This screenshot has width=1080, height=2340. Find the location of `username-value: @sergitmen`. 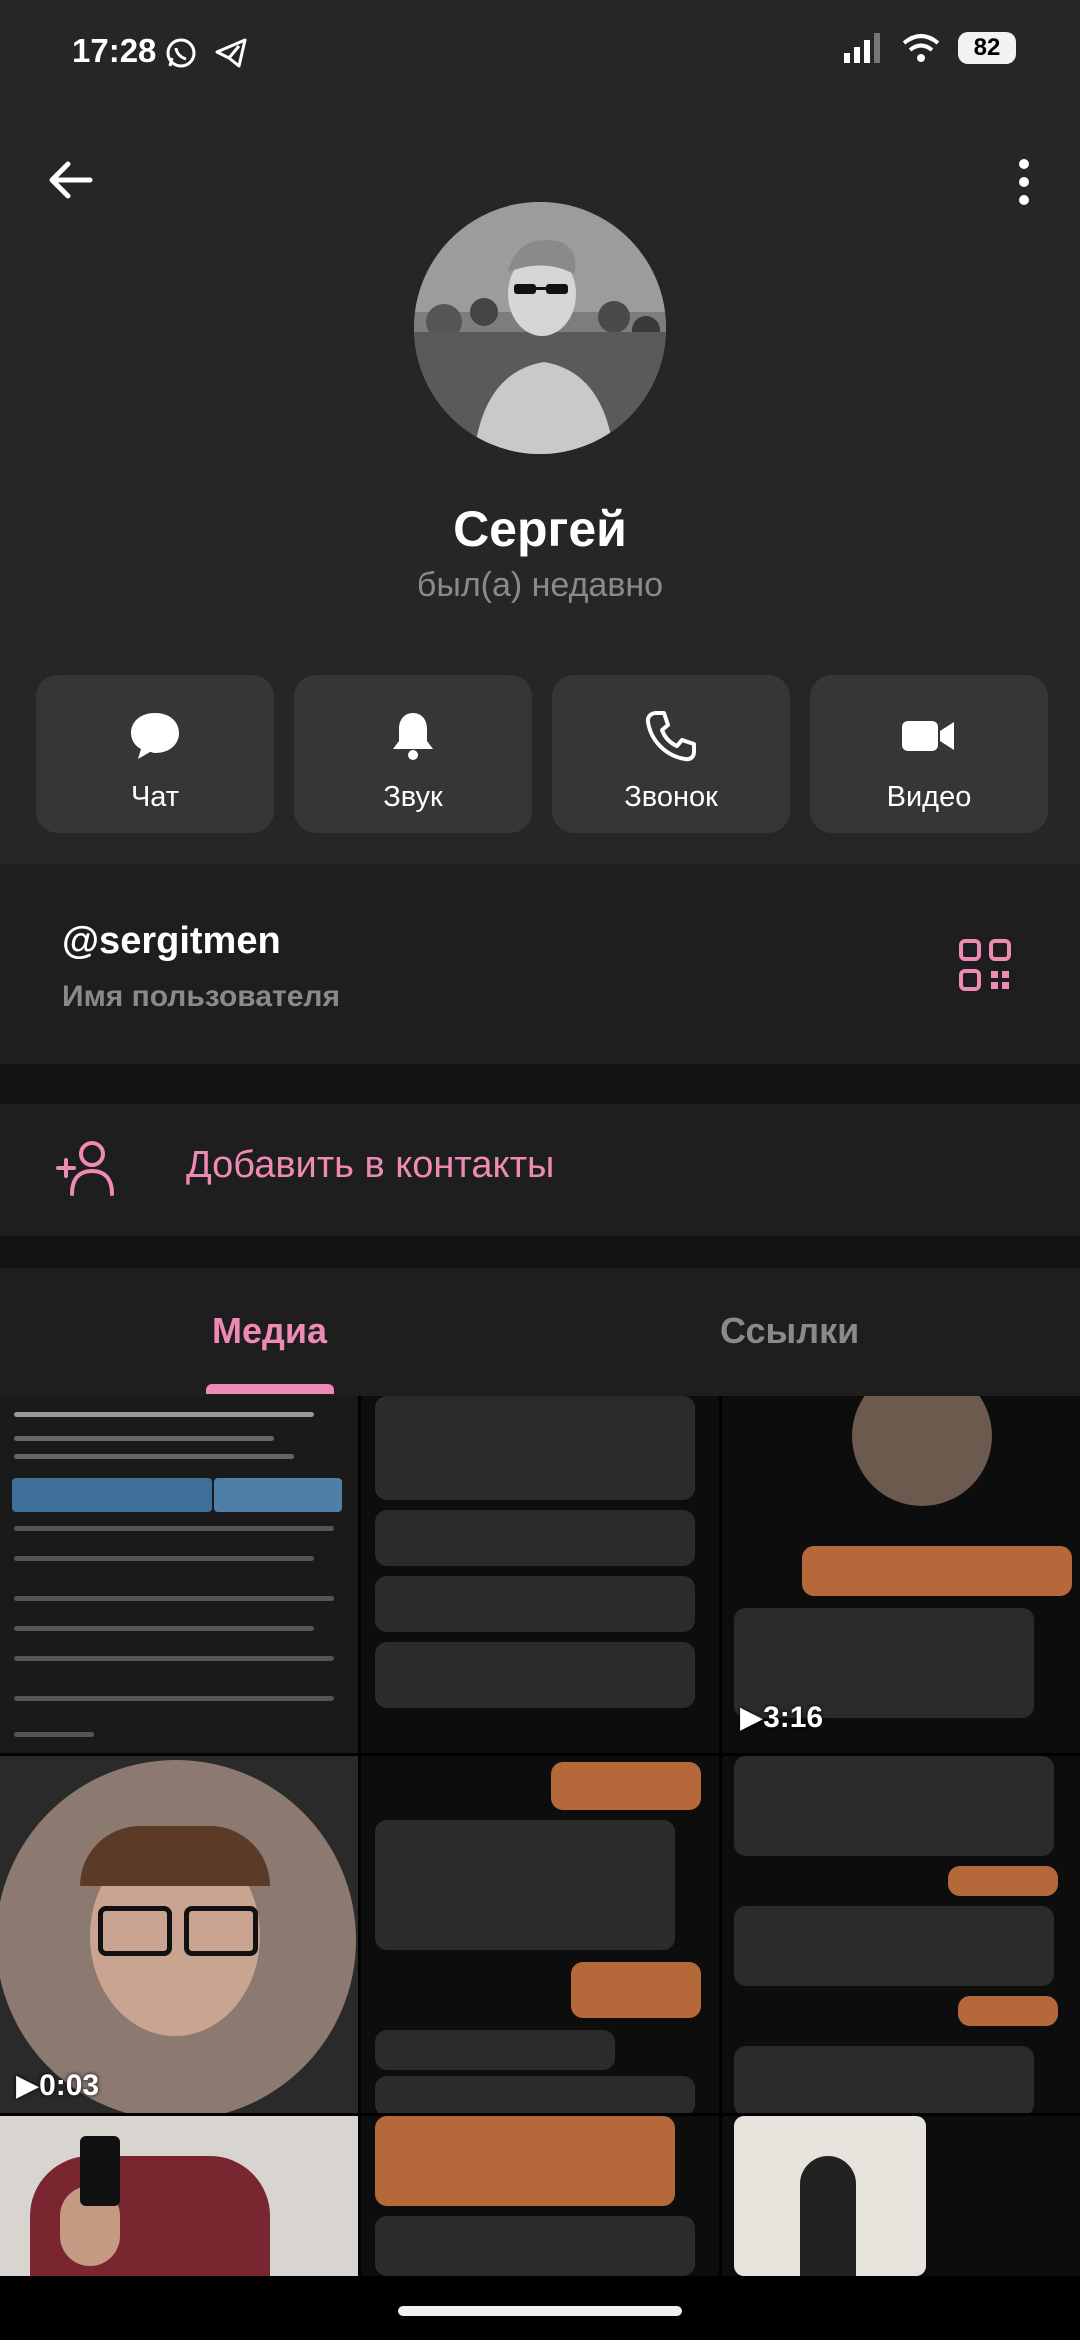

username-value: @sergitmen is located at coordinates (171, 941).